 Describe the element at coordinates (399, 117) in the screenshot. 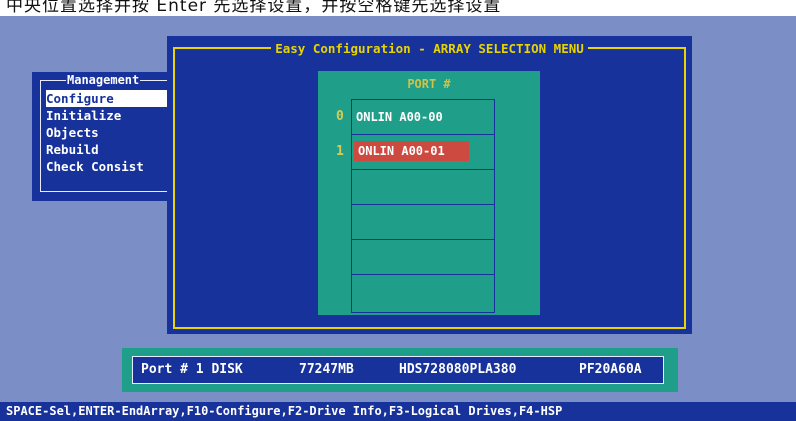

I see `port-slot-label: ONLIN A00-00` at that location.